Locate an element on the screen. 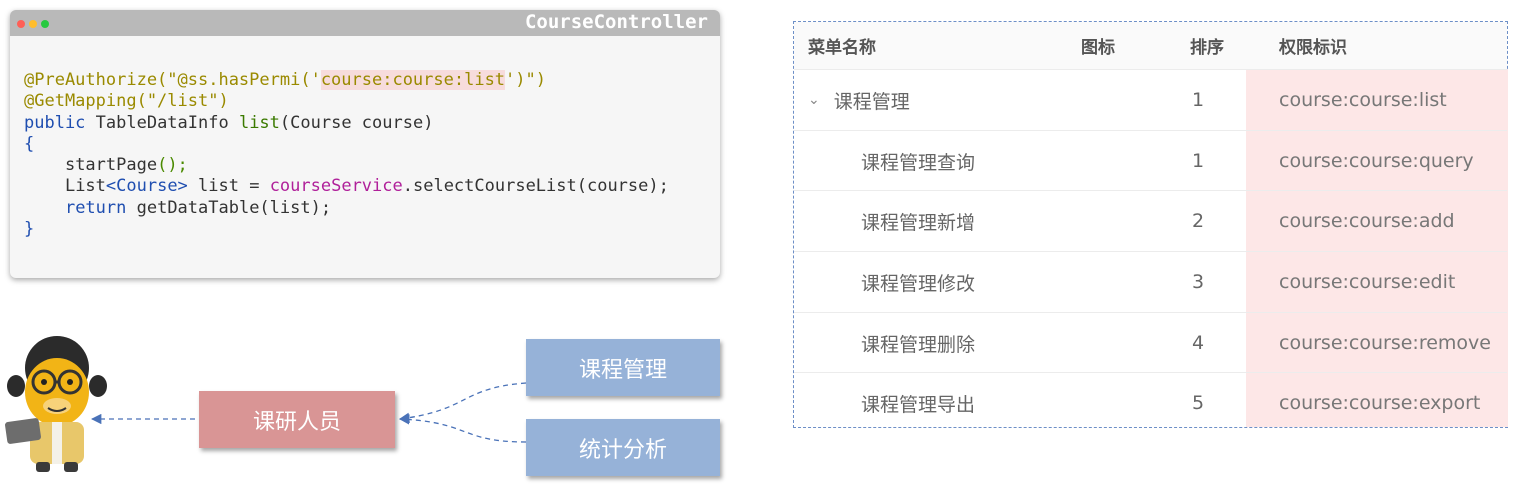 The width and height of the screenshot is (1520, 489). code-brace: } is located at coordinates (29, 229).